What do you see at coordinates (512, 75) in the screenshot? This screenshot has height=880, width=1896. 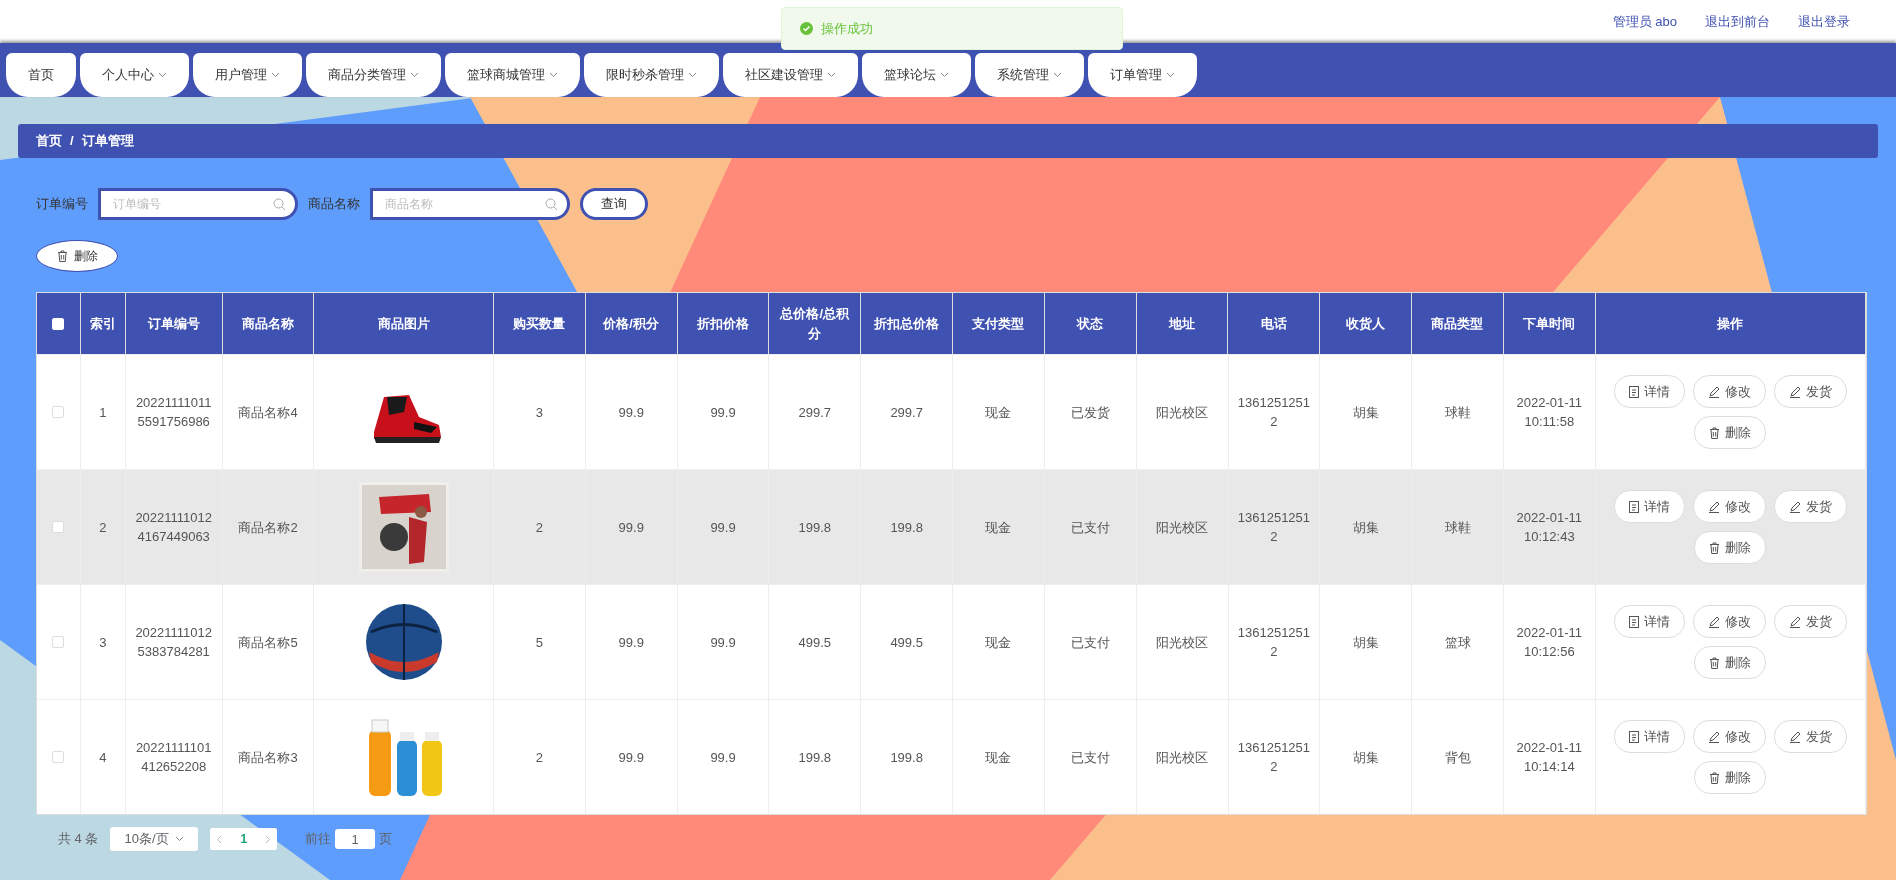 I see `nav-tab: 篮球商城管理` at bounding box center [512, 75].